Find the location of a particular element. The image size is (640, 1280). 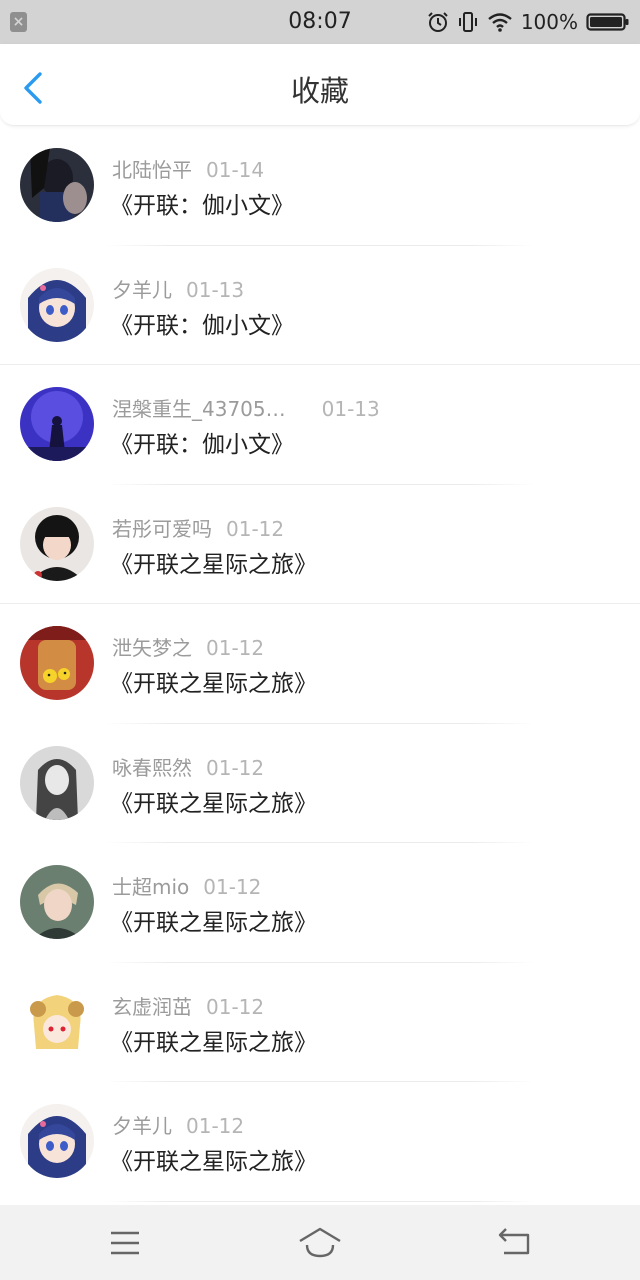

vibrate-icon is located at coordinates (468, 22).